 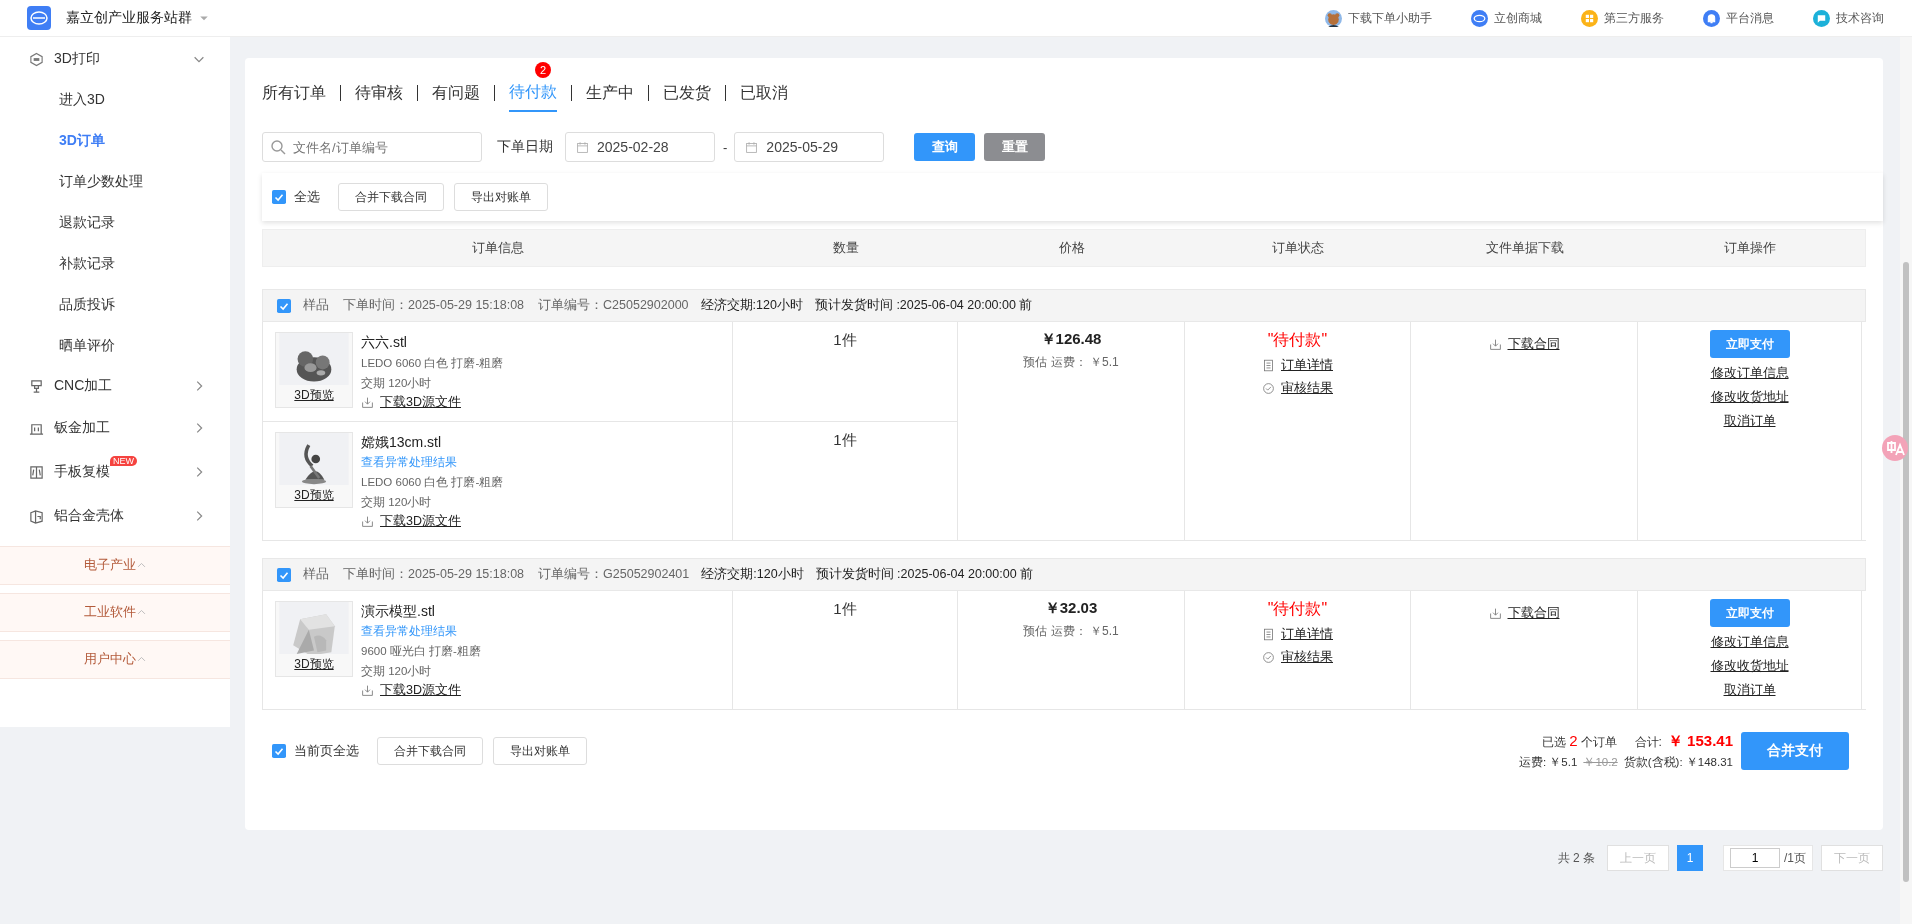 What do you see at coordinates (115, 304) in the screenshot?
I see `sidebar-item: 品质投诉` at bounding box center [115, 304].